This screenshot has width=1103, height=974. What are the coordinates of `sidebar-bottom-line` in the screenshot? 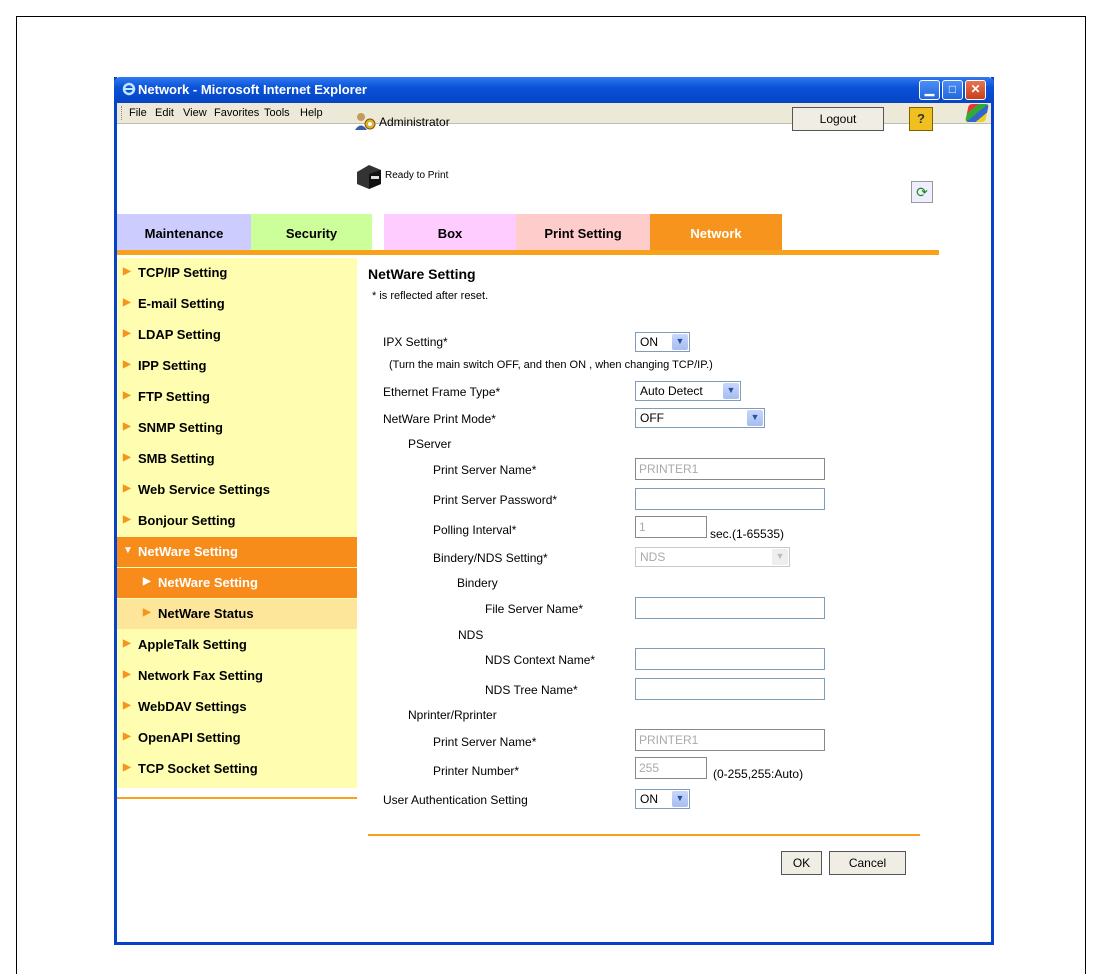 It's located at (237, 798).